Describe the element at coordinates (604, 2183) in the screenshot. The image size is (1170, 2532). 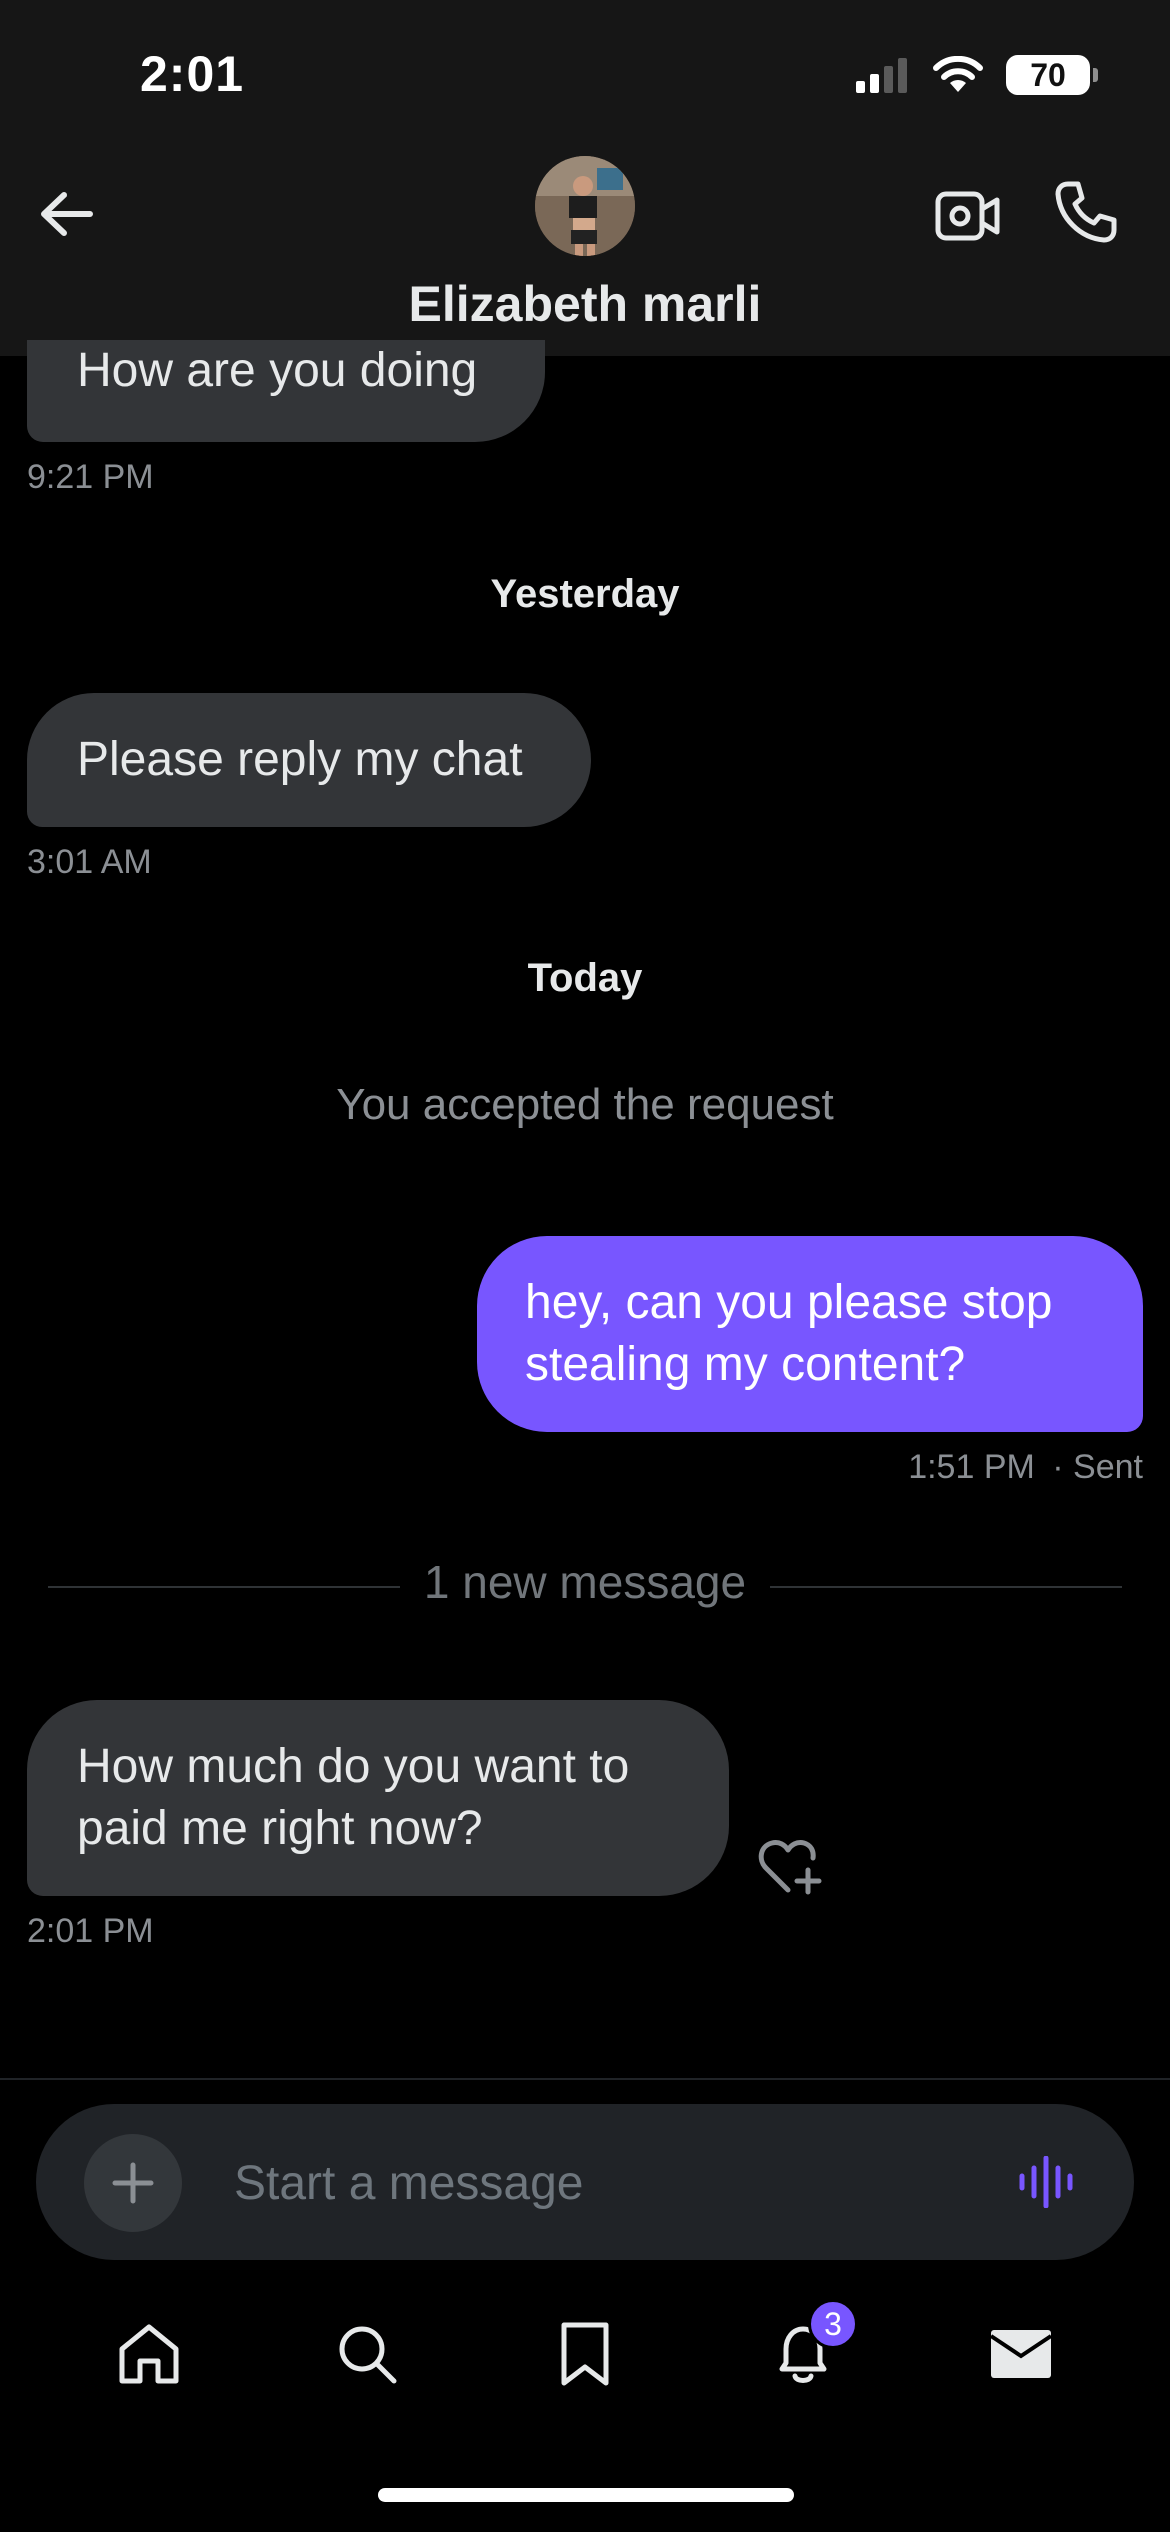
I see `message-input` at that location.